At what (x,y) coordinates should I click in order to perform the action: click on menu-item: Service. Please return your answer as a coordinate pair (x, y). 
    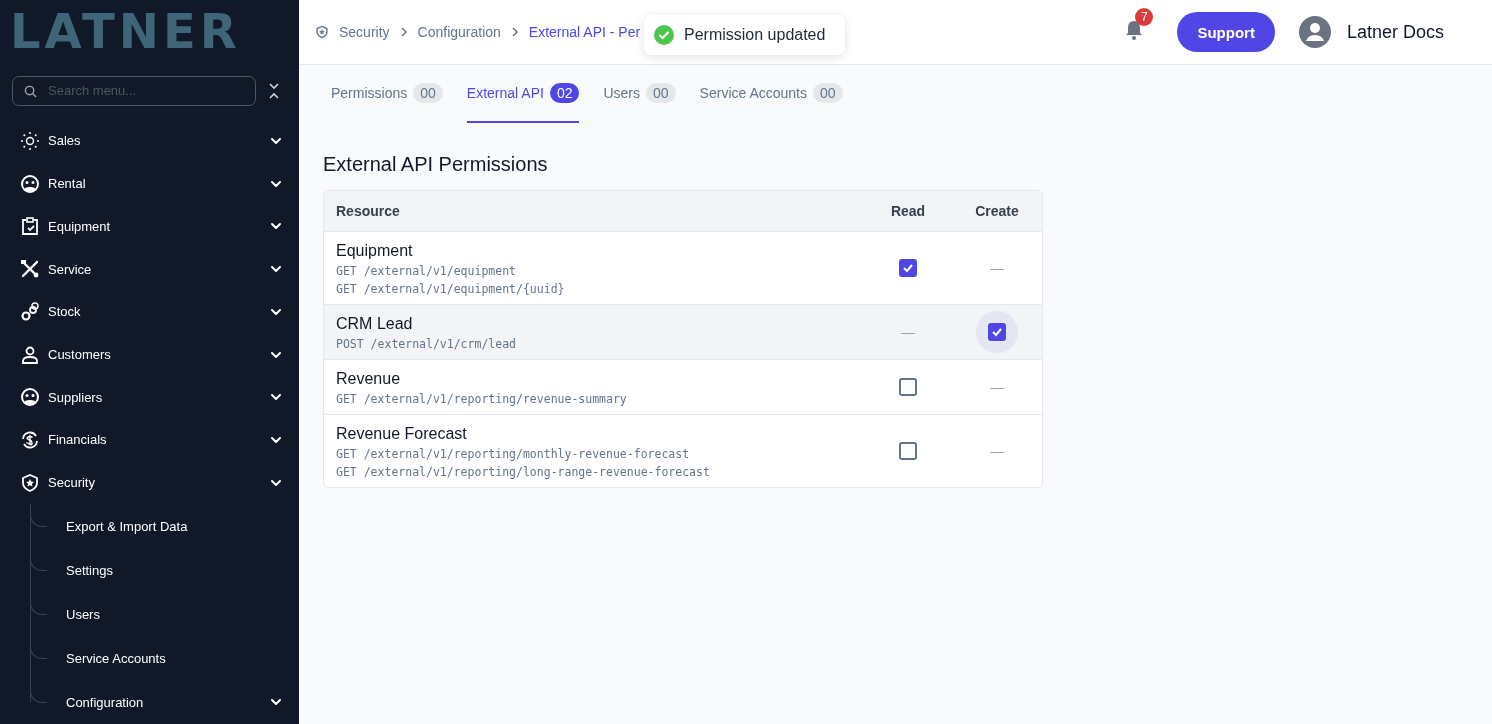
    Looking at the image, I should click on (149, 269).